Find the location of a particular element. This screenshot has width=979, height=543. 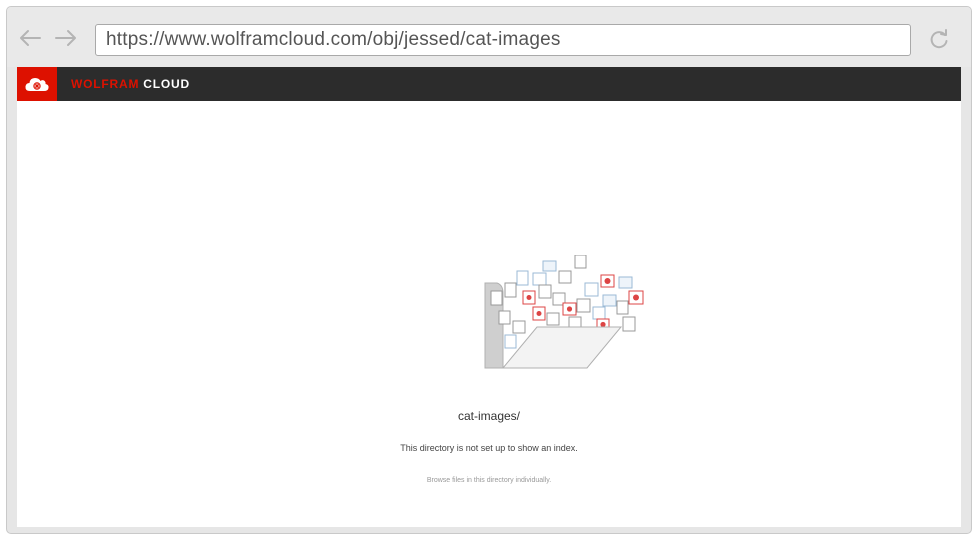

reload-icon is located at coordinates (939, 39).